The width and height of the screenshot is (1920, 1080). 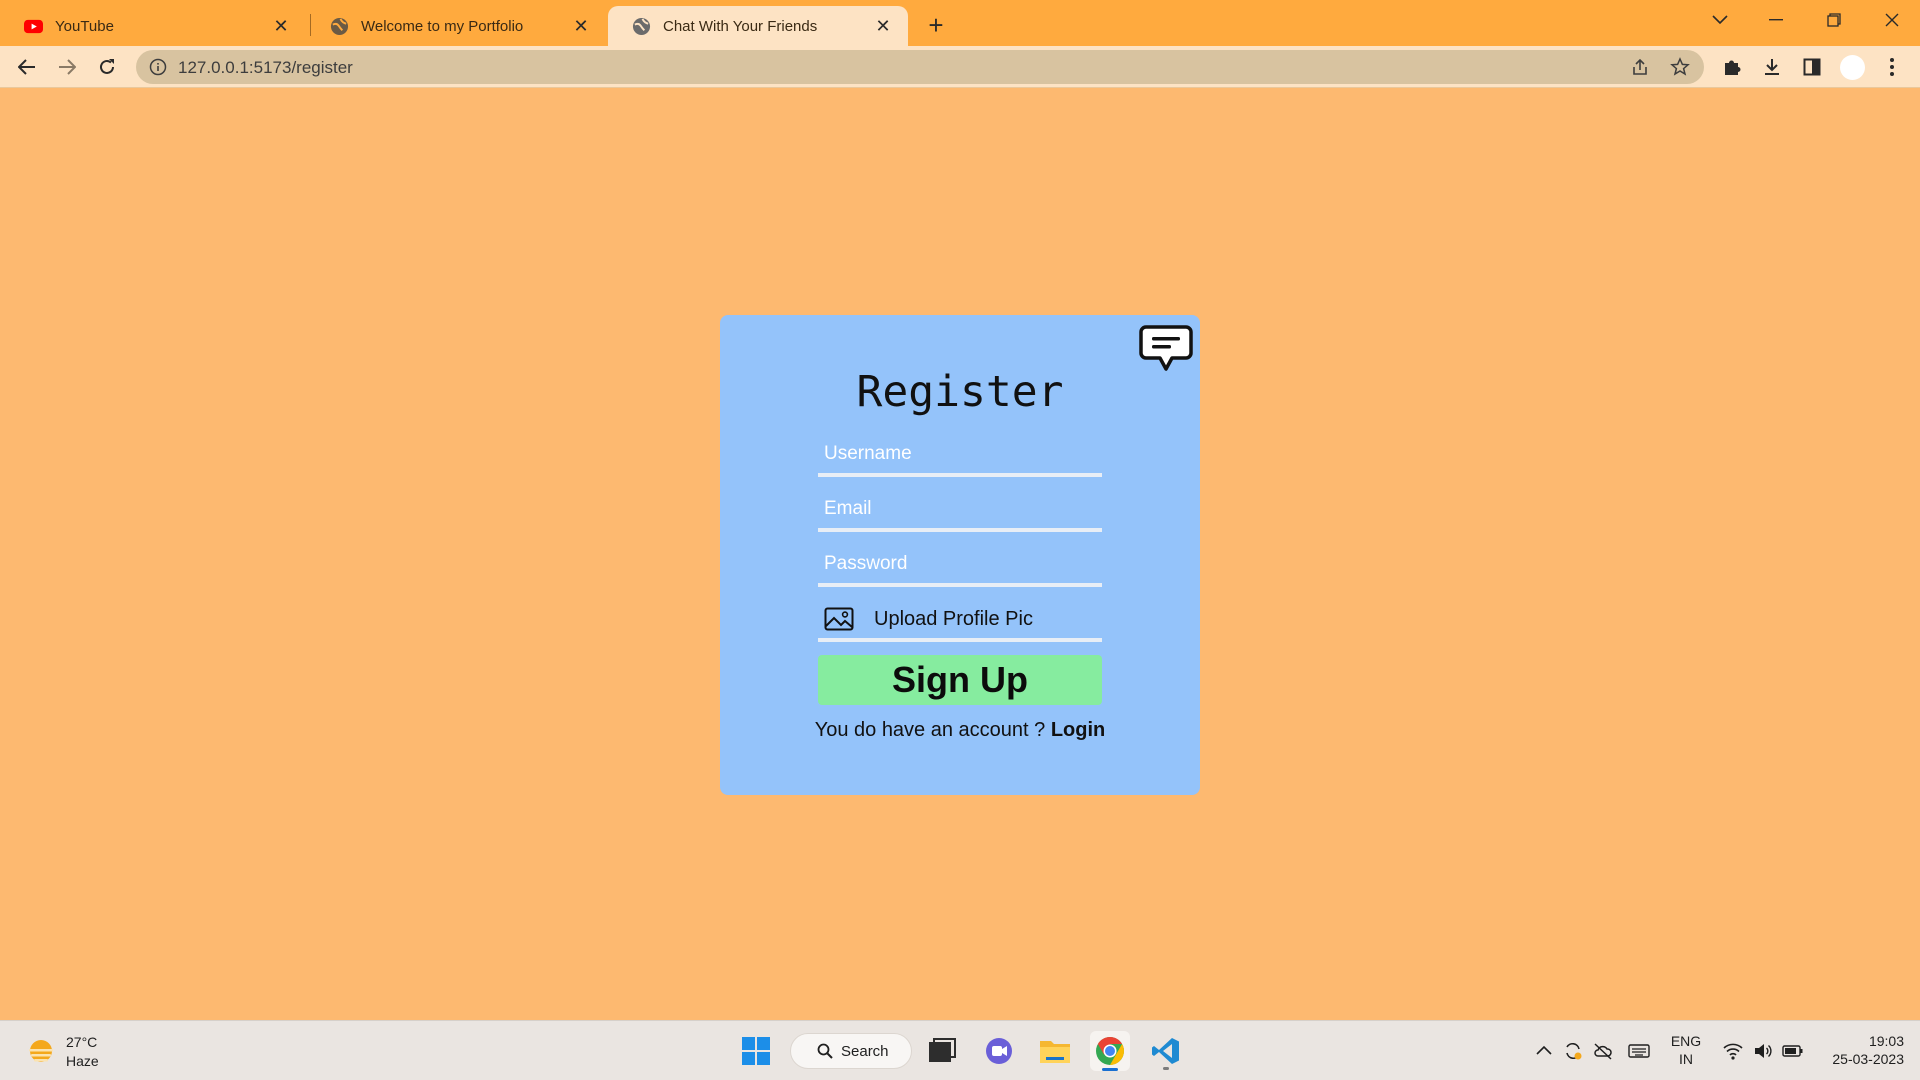 What do you see at coordinates (865, 1051) in the screenshot?
I see `search-label: Search` at bounding box center [865, 1051].